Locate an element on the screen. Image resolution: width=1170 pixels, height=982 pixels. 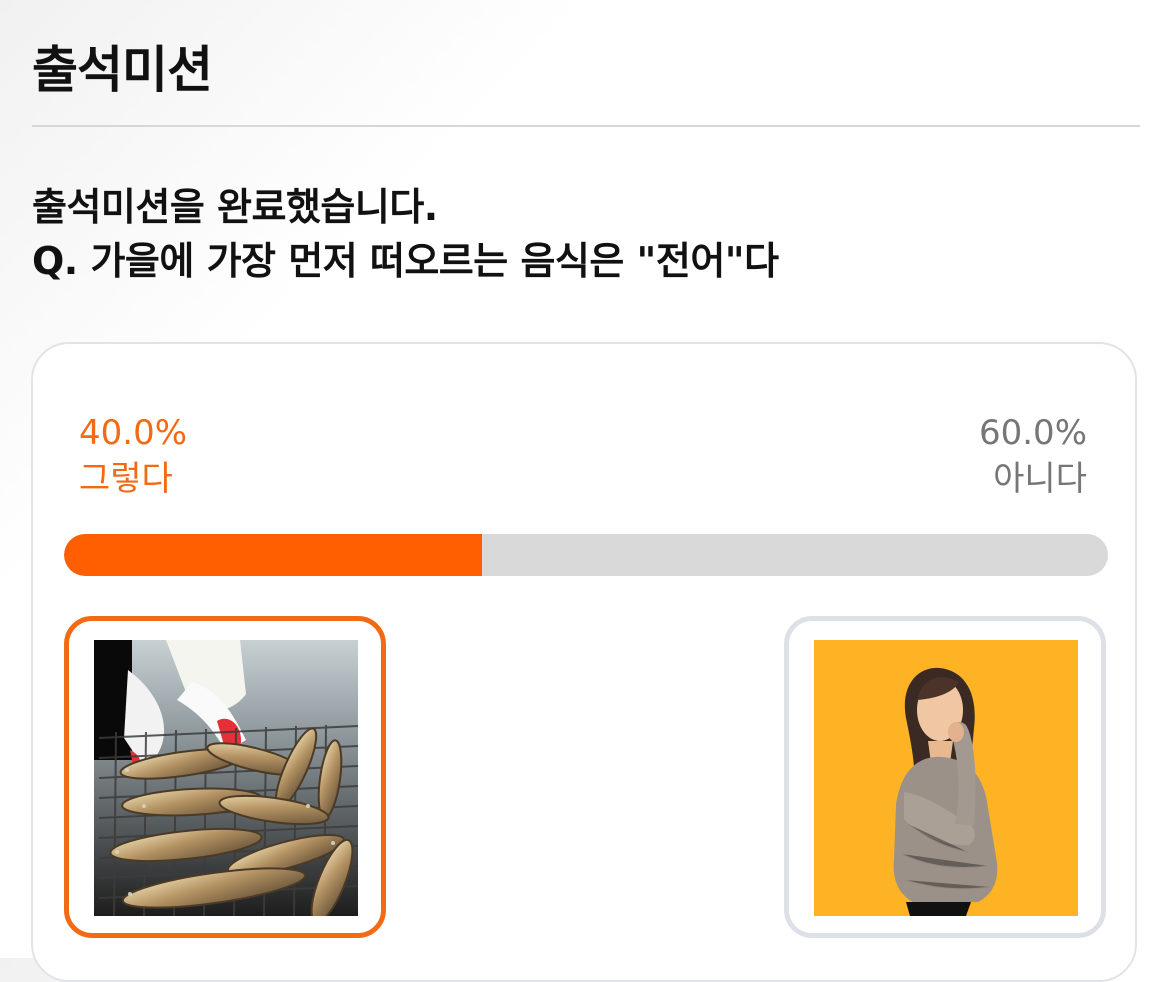
grilled-fish-photo is located at coordinates (226, 778).